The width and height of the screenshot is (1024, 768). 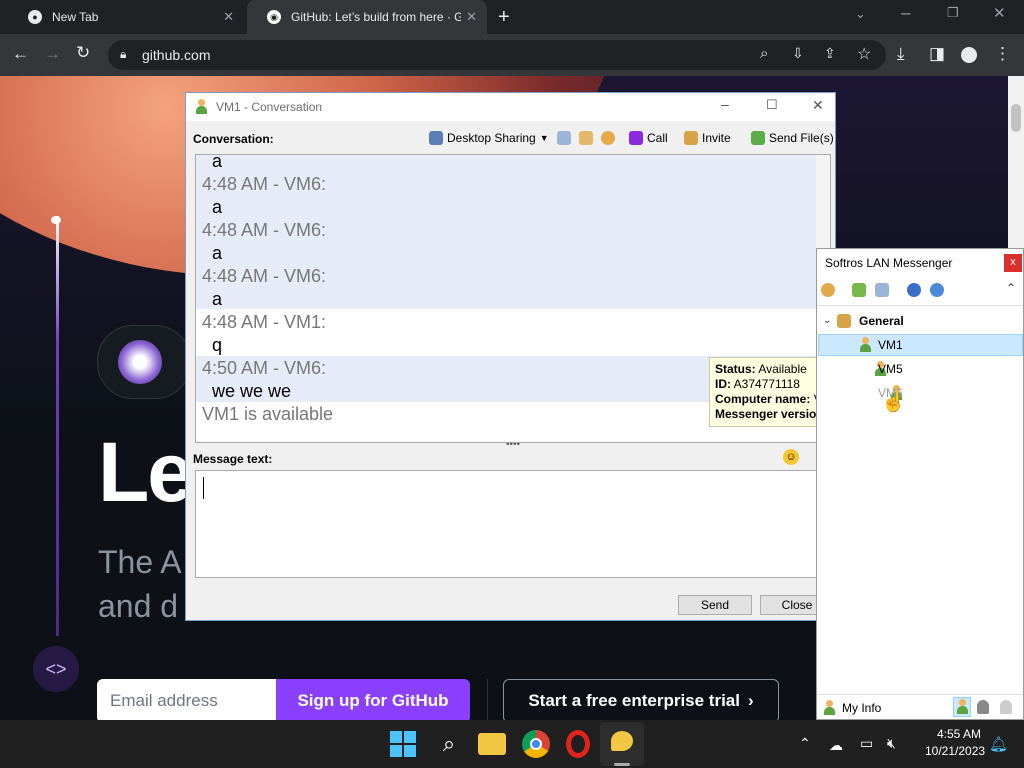 What do you see at coordinates (953, 13) in the screenshot?
I see `restore-icon: ❐` at bounding box center [953, 13].